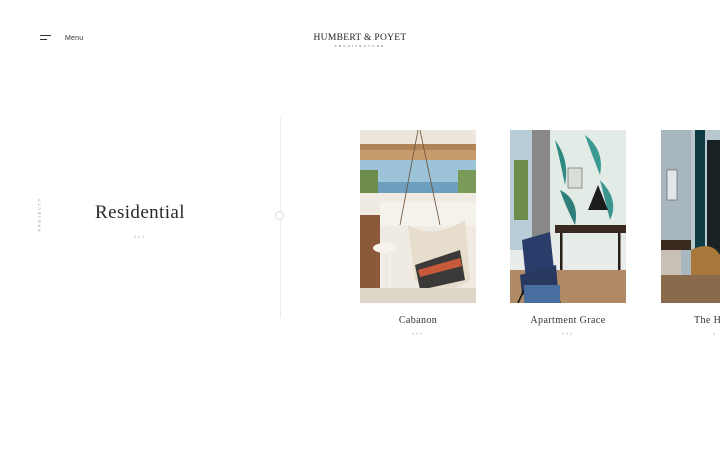  I want to click on category-number: 001, so click(140, 237).